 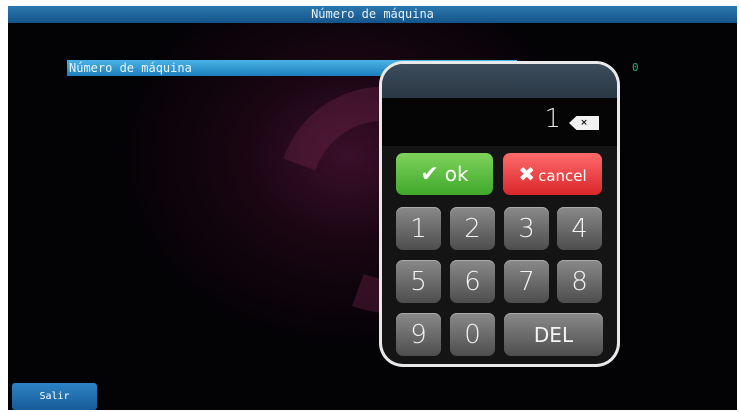 I want to click on exit-button: Salir, so click(x=54, y=396).